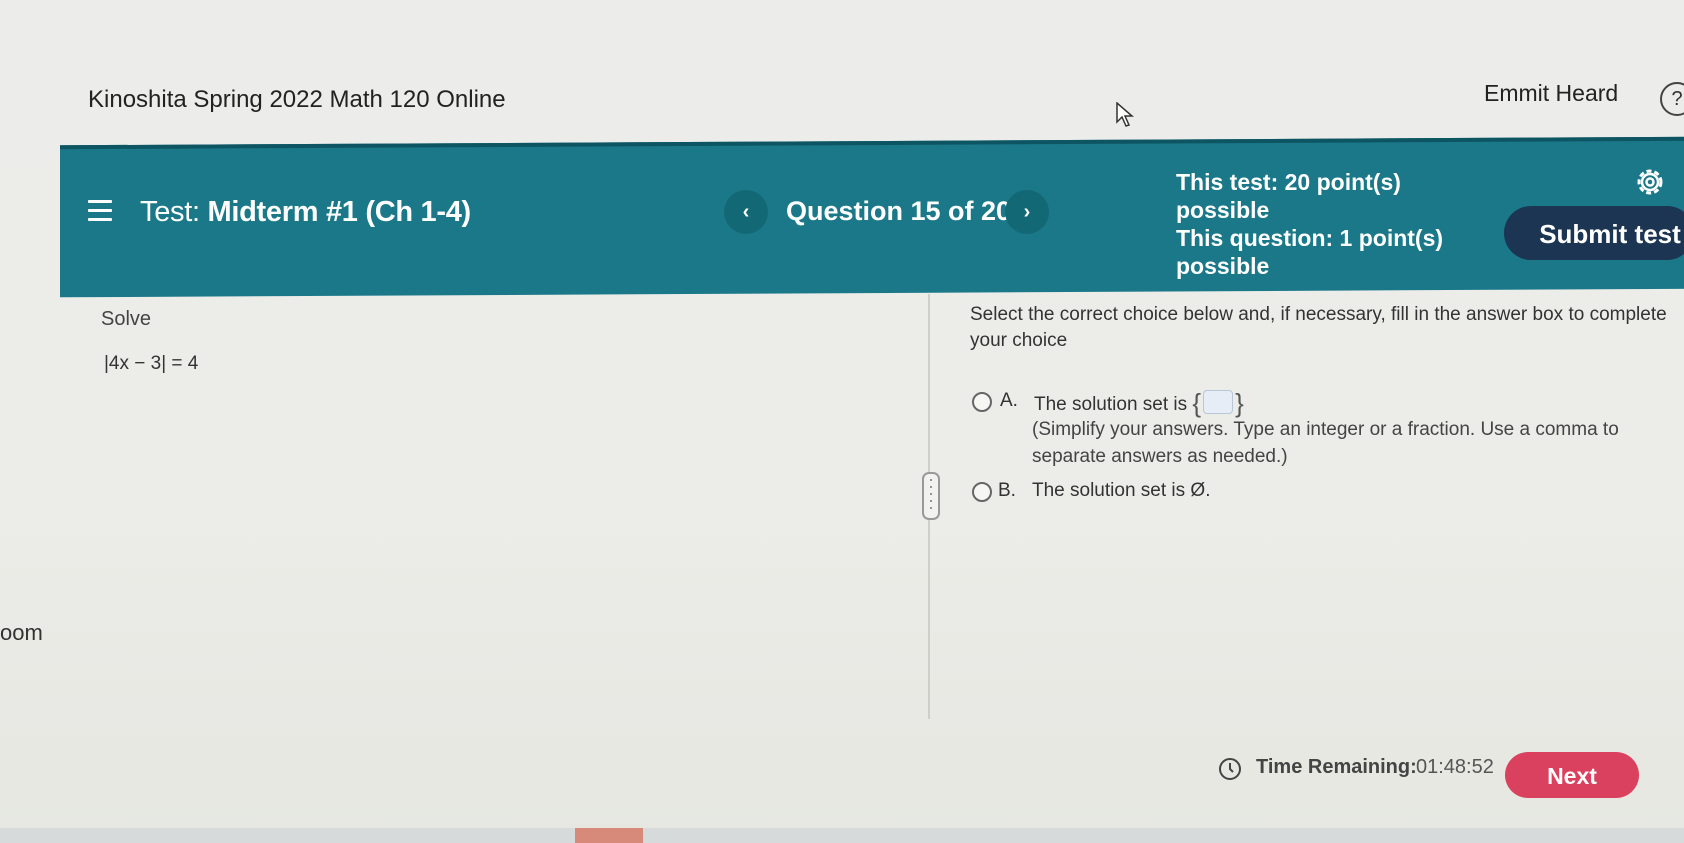  Describe the element at coordinates (126, 319) in the screenshot. I see `question-prompt: Solve` at that location.